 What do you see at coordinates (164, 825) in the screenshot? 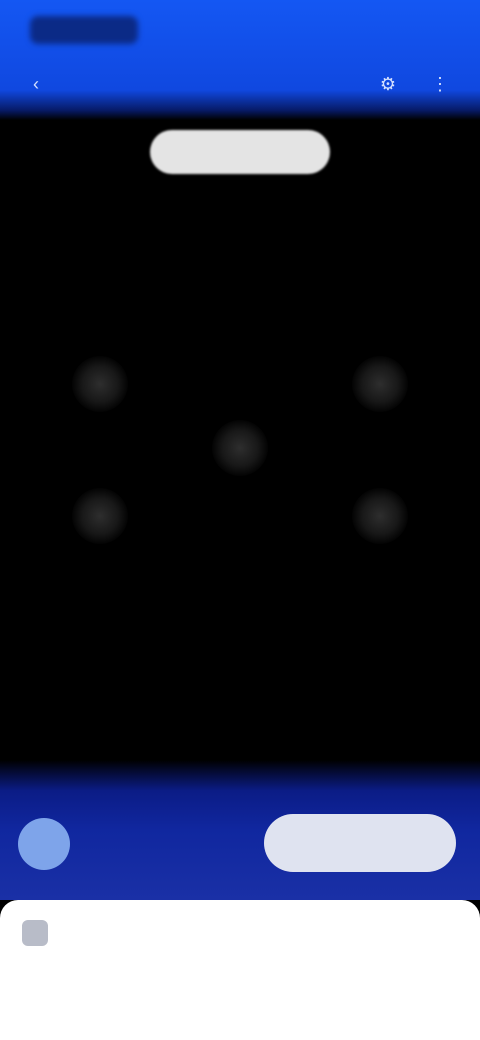
I see `device-info` at bounding box center [164, 825].